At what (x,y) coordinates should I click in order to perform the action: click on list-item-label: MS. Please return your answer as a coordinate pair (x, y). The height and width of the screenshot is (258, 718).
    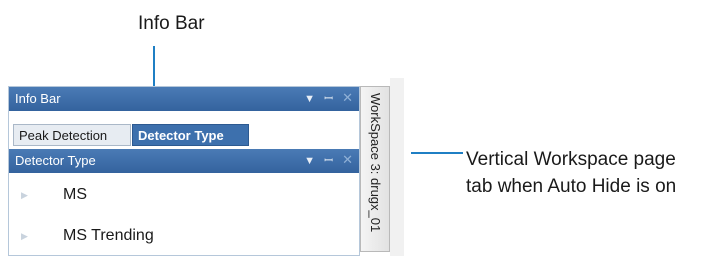
    Looking at the image, I should click on (75, 194).